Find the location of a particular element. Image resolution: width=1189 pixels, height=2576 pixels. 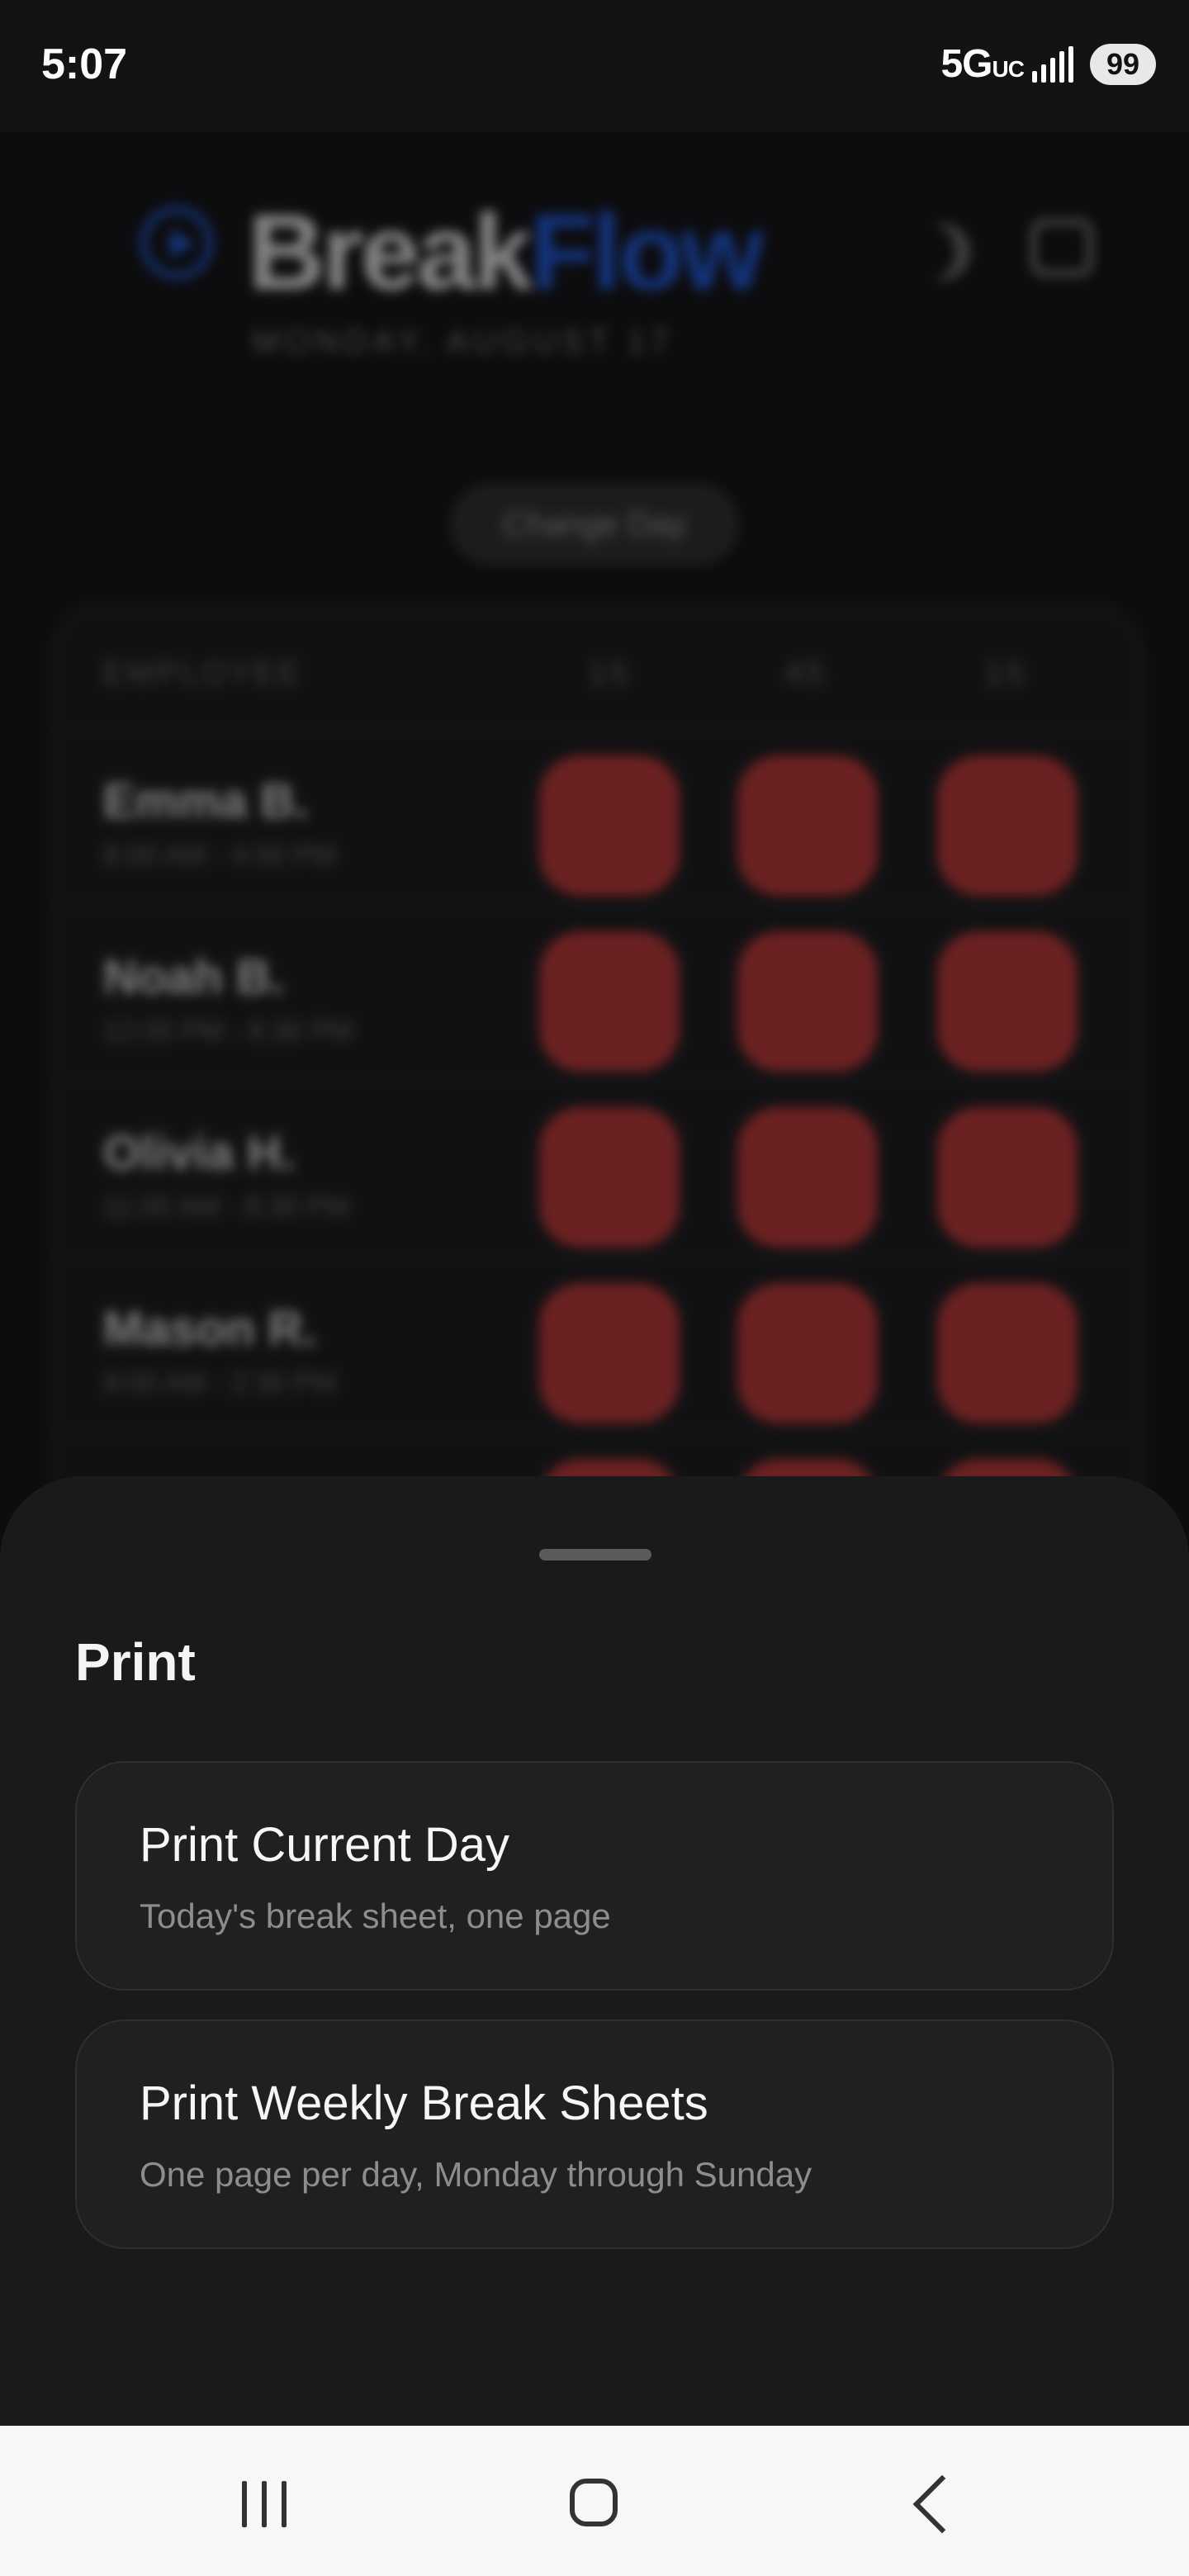

recents-icon is located at coordinates (264, 2504).